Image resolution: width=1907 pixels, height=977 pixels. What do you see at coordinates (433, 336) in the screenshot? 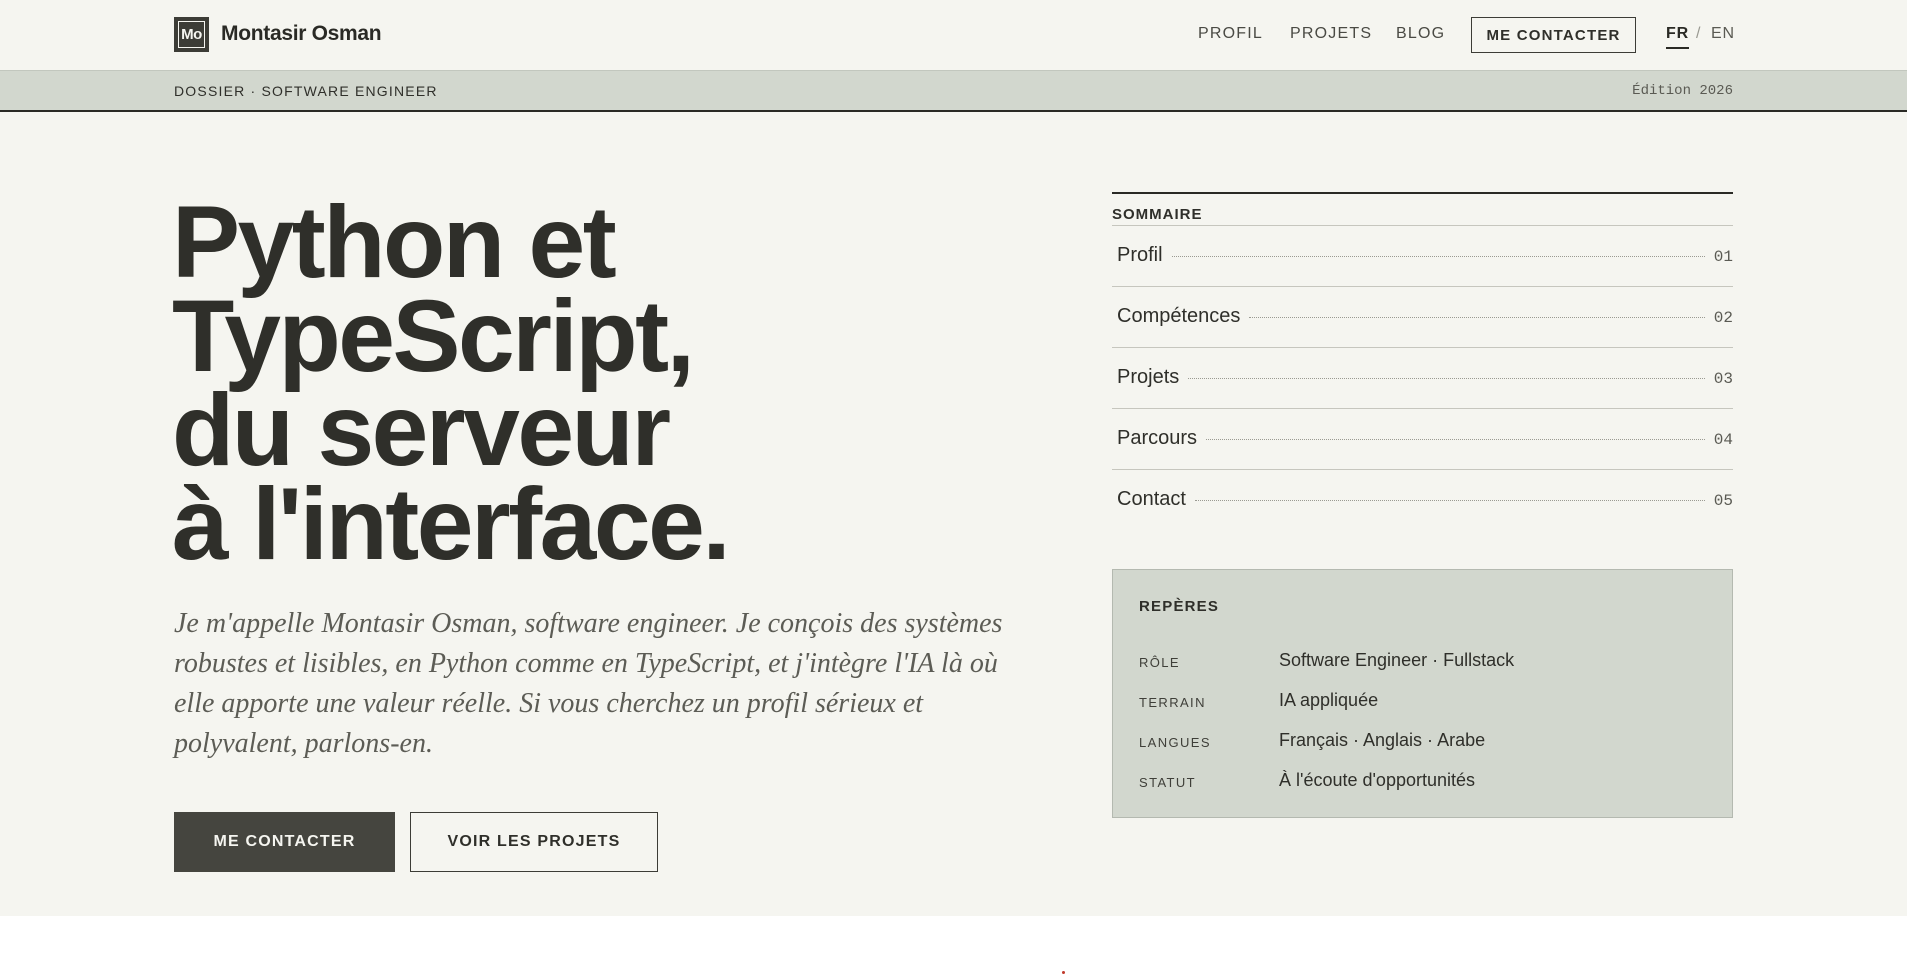
I see `hero-title-line: TypeScript,` at bounding box center [433, 336].